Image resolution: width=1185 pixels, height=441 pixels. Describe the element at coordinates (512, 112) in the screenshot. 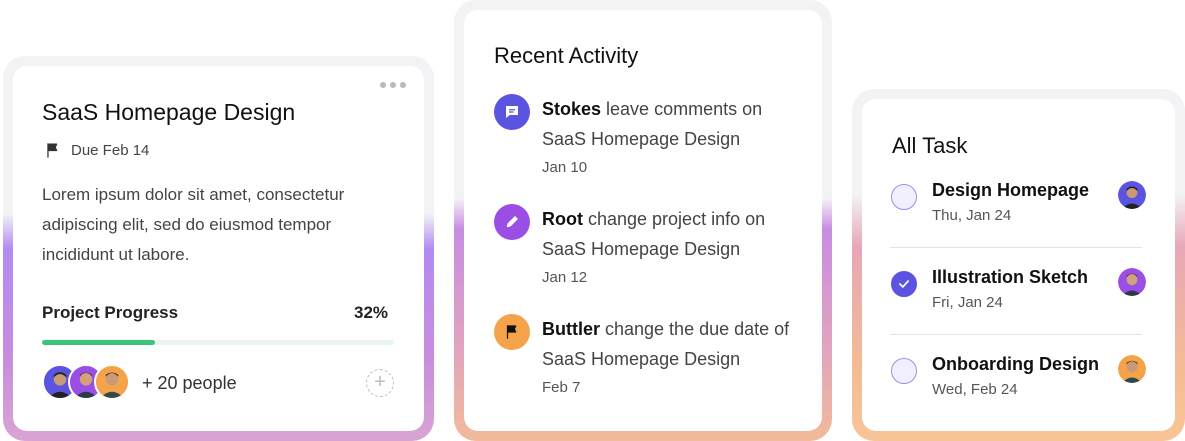

I see `comment-icon` at that location.